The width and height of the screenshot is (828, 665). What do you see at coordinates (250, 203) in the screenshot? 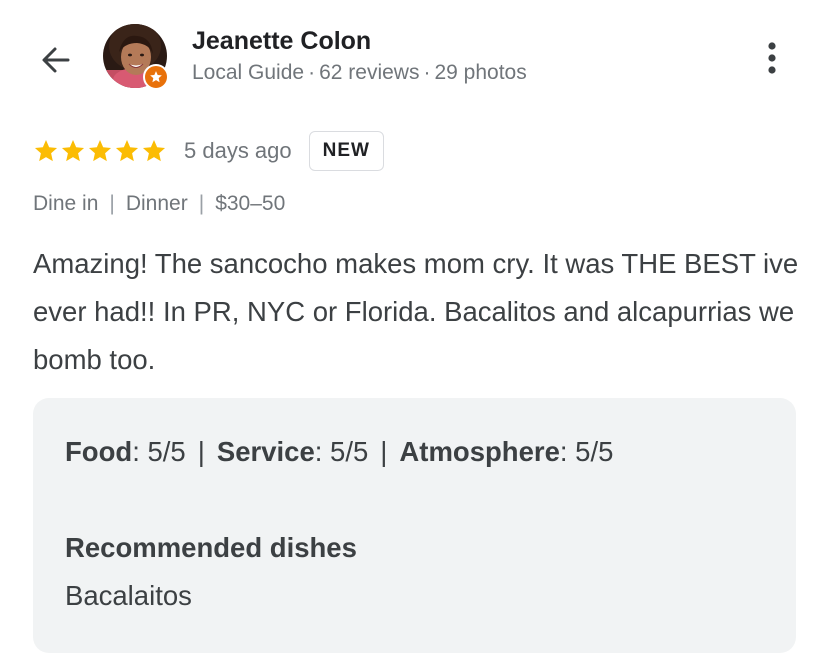
I see `tag-price: $30–50` at bounding box center [250, 203].